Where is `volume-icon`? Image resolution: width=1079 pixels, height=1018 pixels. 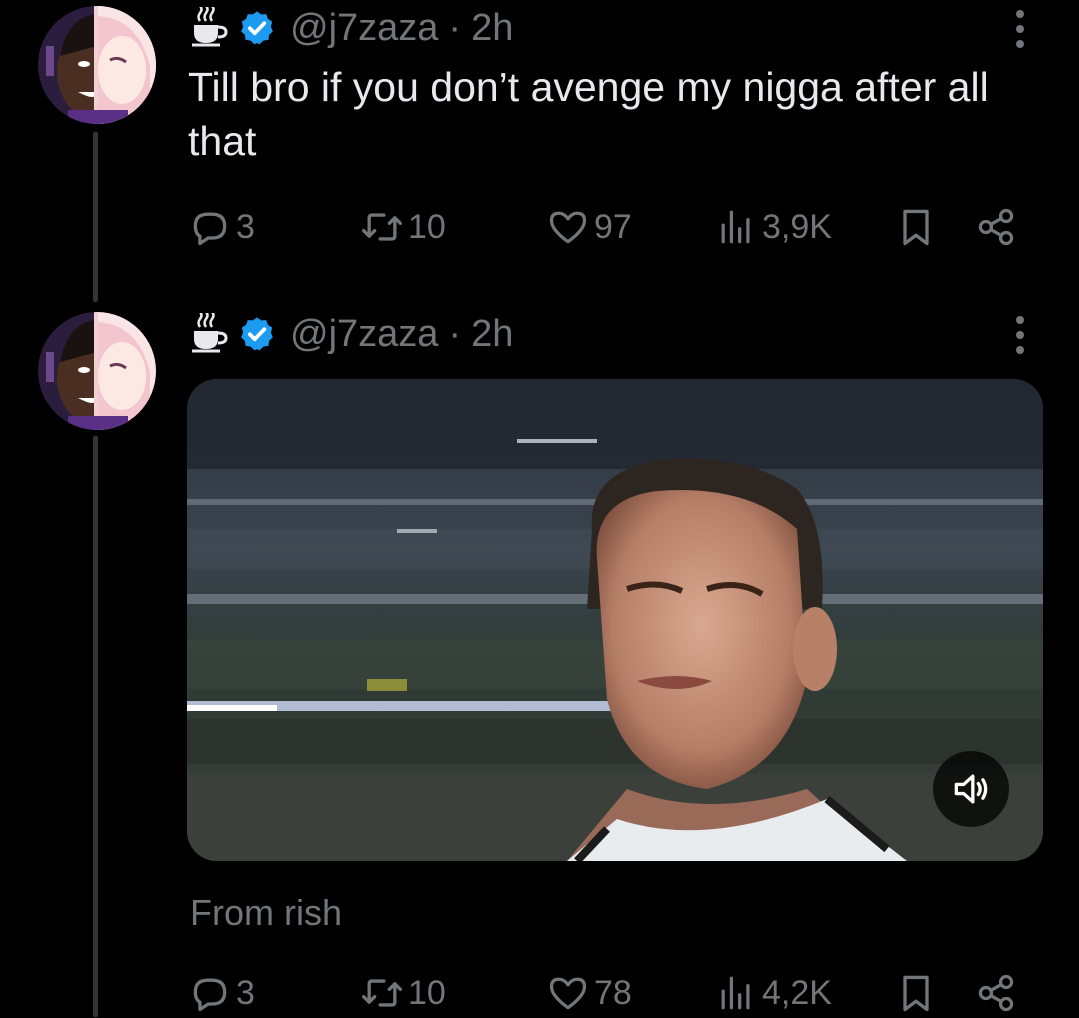
volume-icon is located at coordinates (971, 789).